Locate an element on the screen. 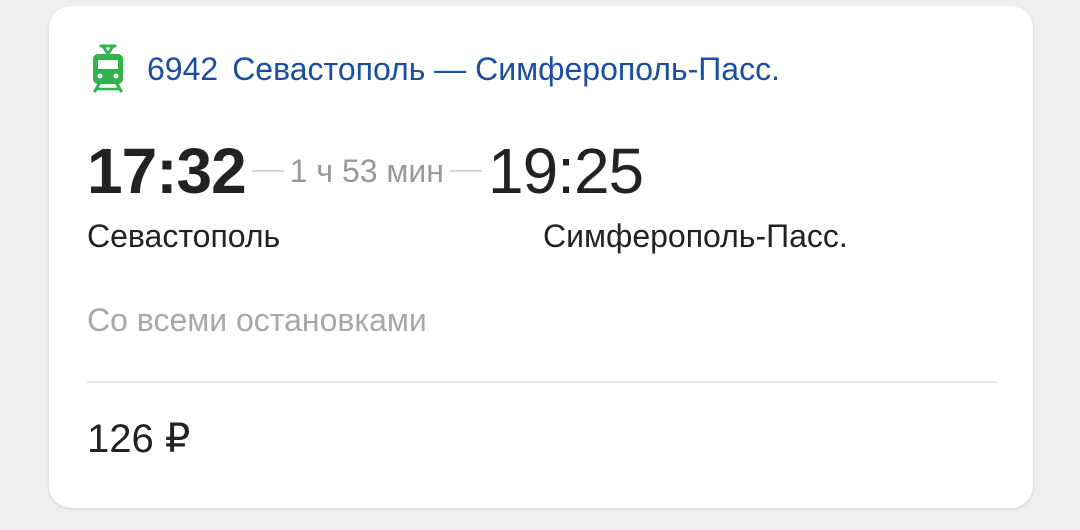 The height and width of the screenshot is (530, 1080). departure-time: 17:32 is located at coordinates (167, 171).